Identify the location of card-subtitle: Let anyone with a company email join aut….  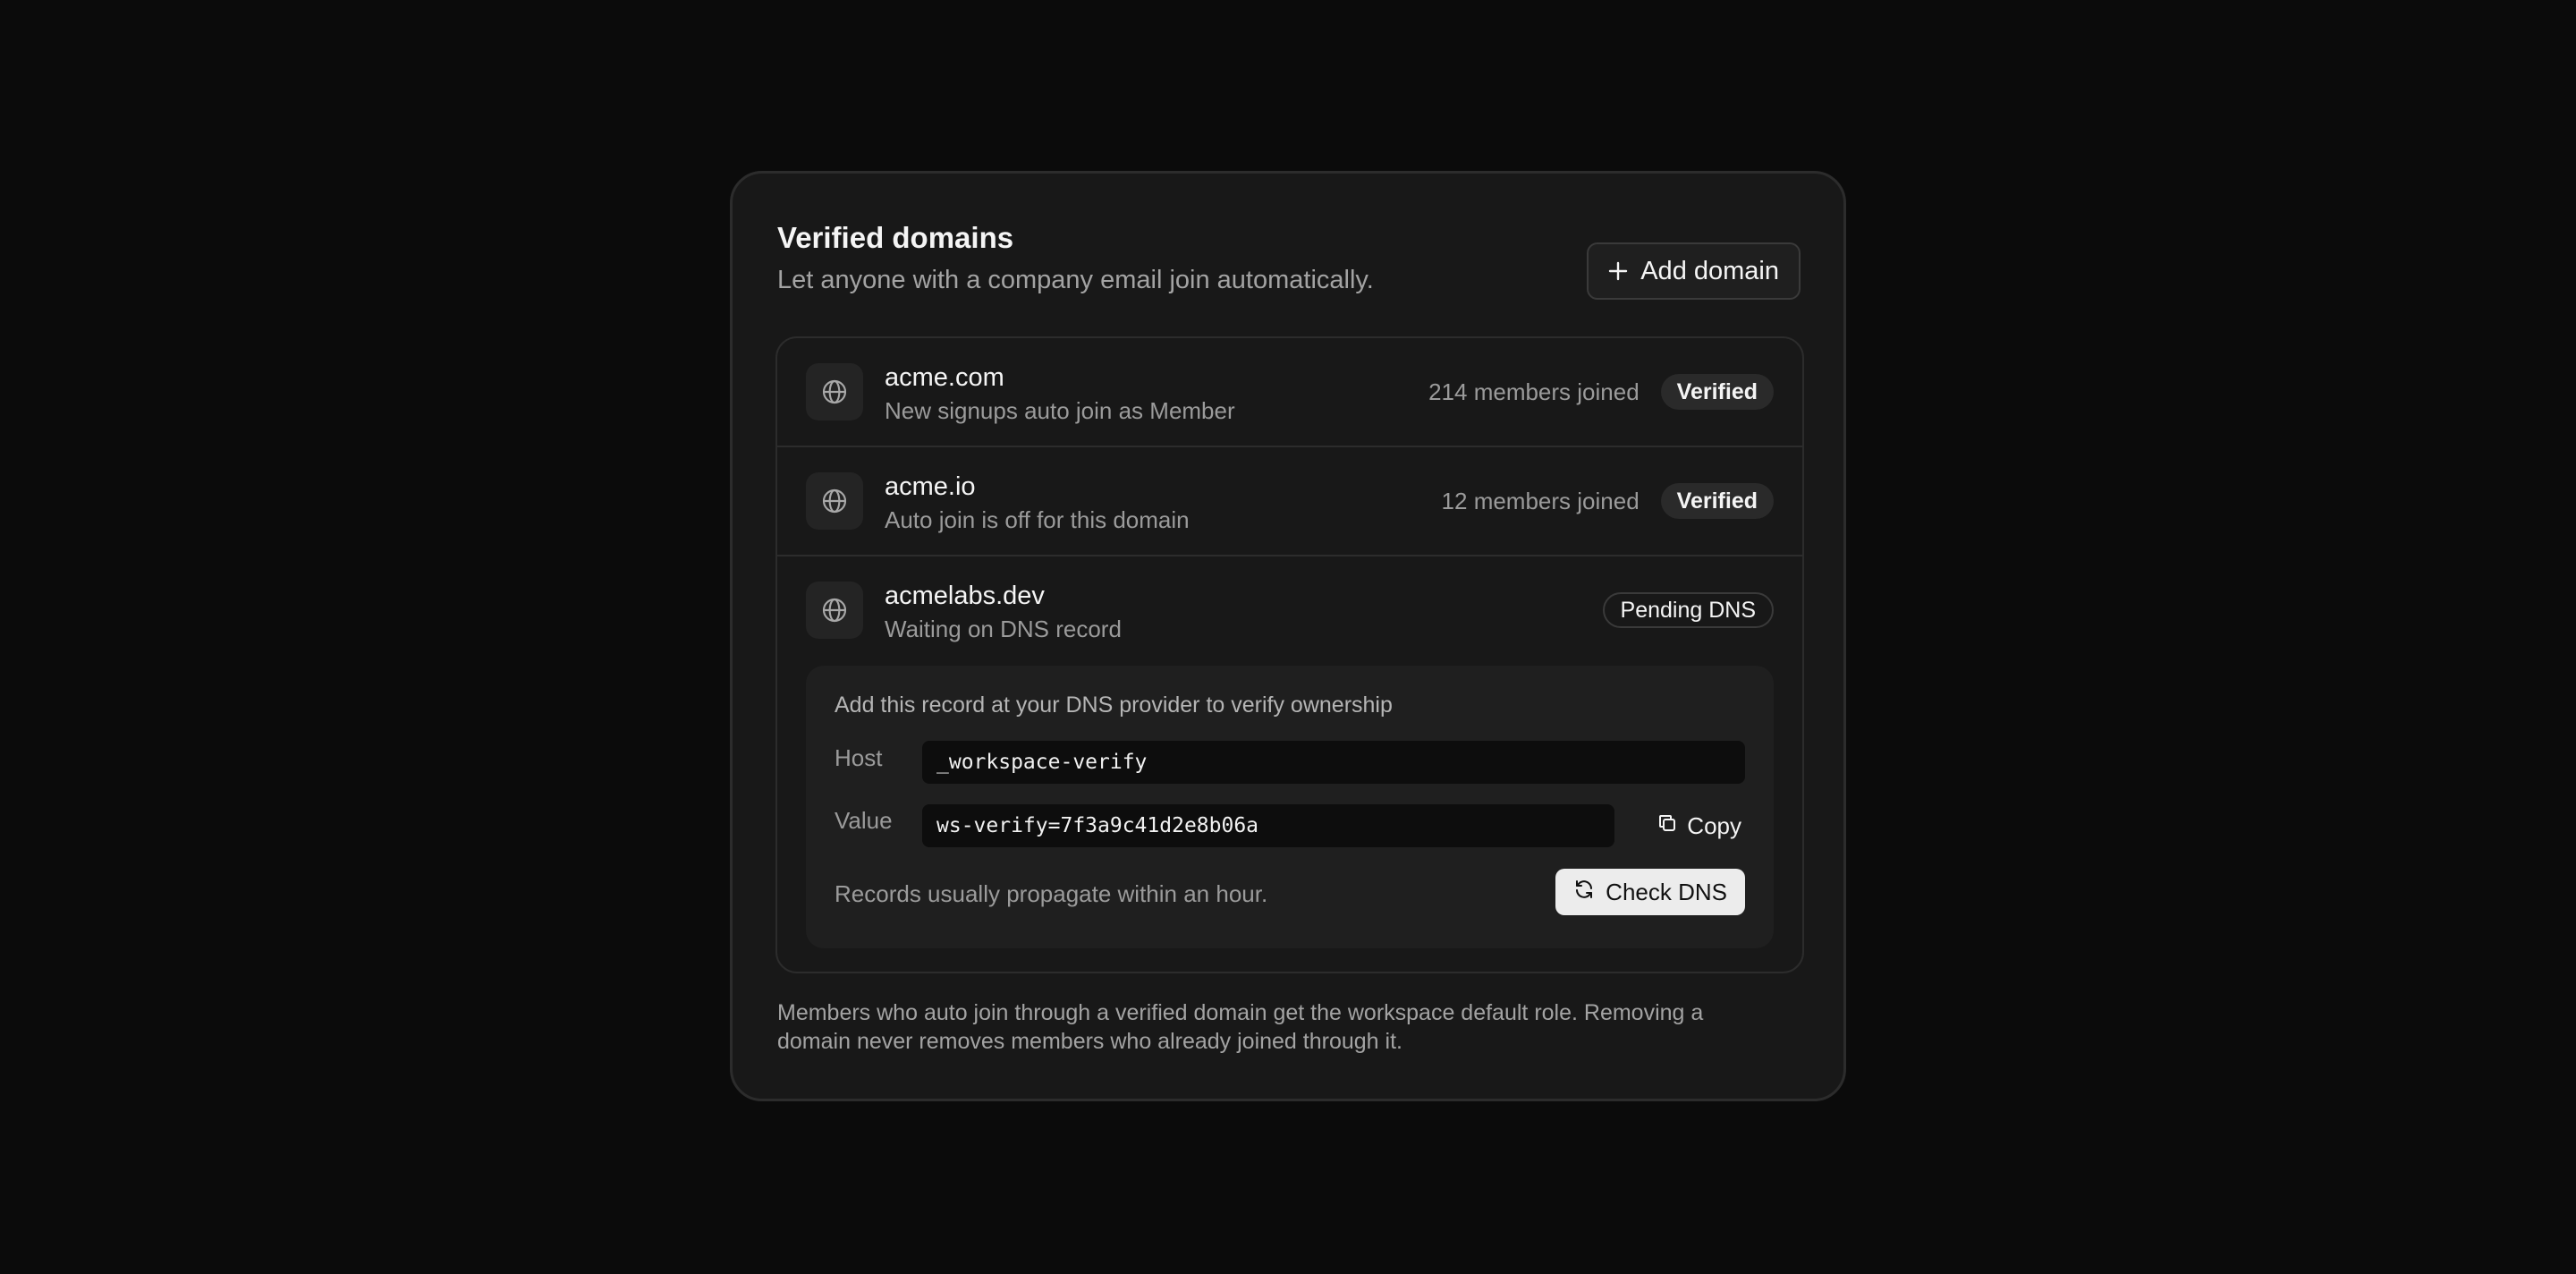
(1075, 280).